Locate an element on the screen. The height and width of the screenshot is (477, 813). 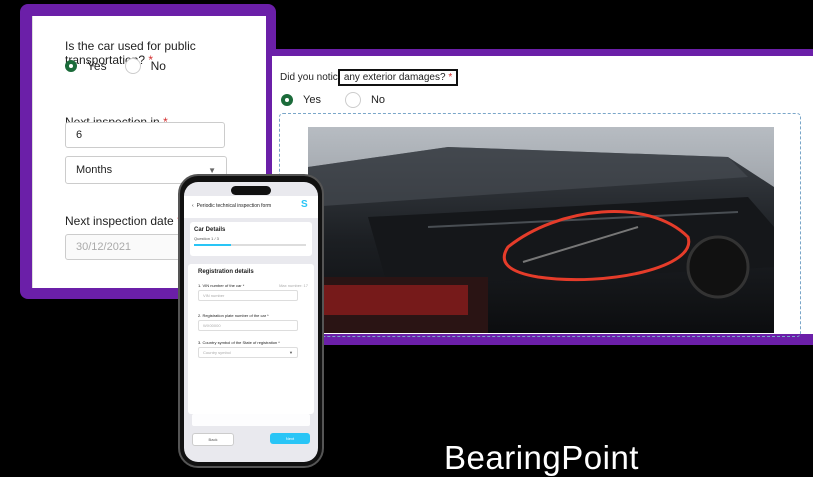
vin-label-row: 1. VIN number of the car * Max number is located at coordinates (253, 285).